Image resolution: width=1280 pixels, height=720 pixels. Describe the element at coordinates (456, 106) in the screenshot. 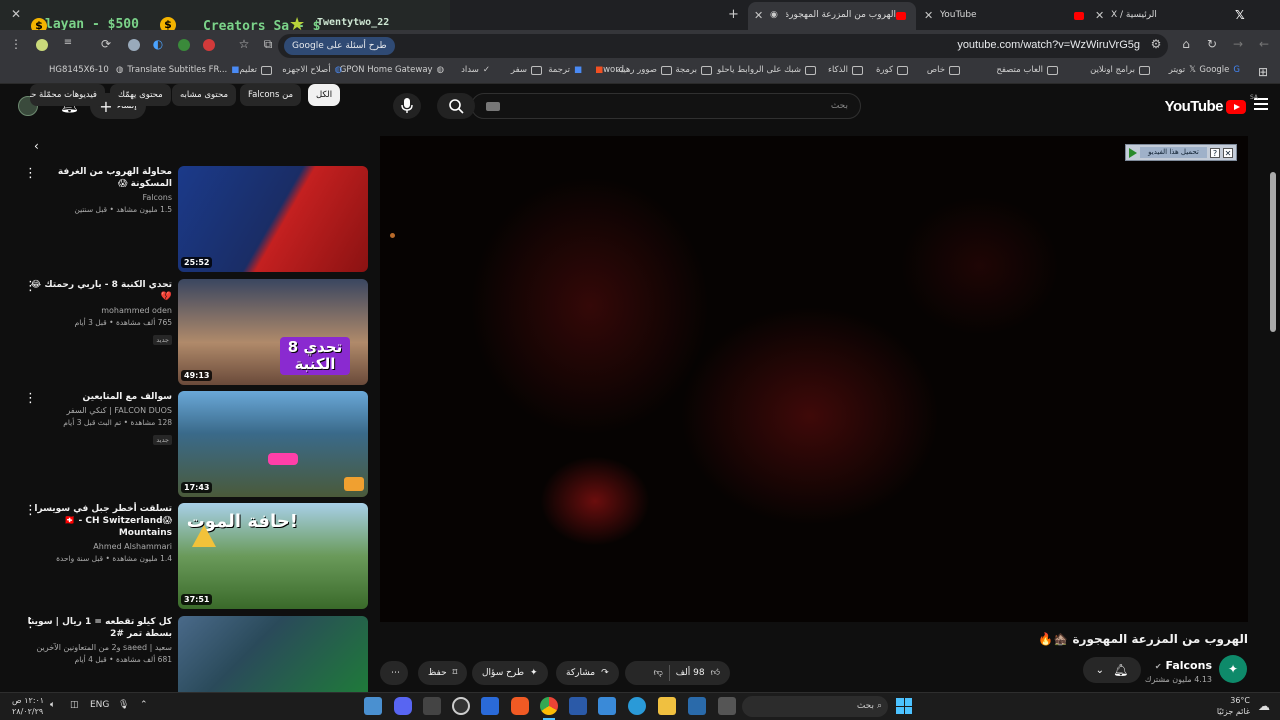

I see `search-button` at that location.